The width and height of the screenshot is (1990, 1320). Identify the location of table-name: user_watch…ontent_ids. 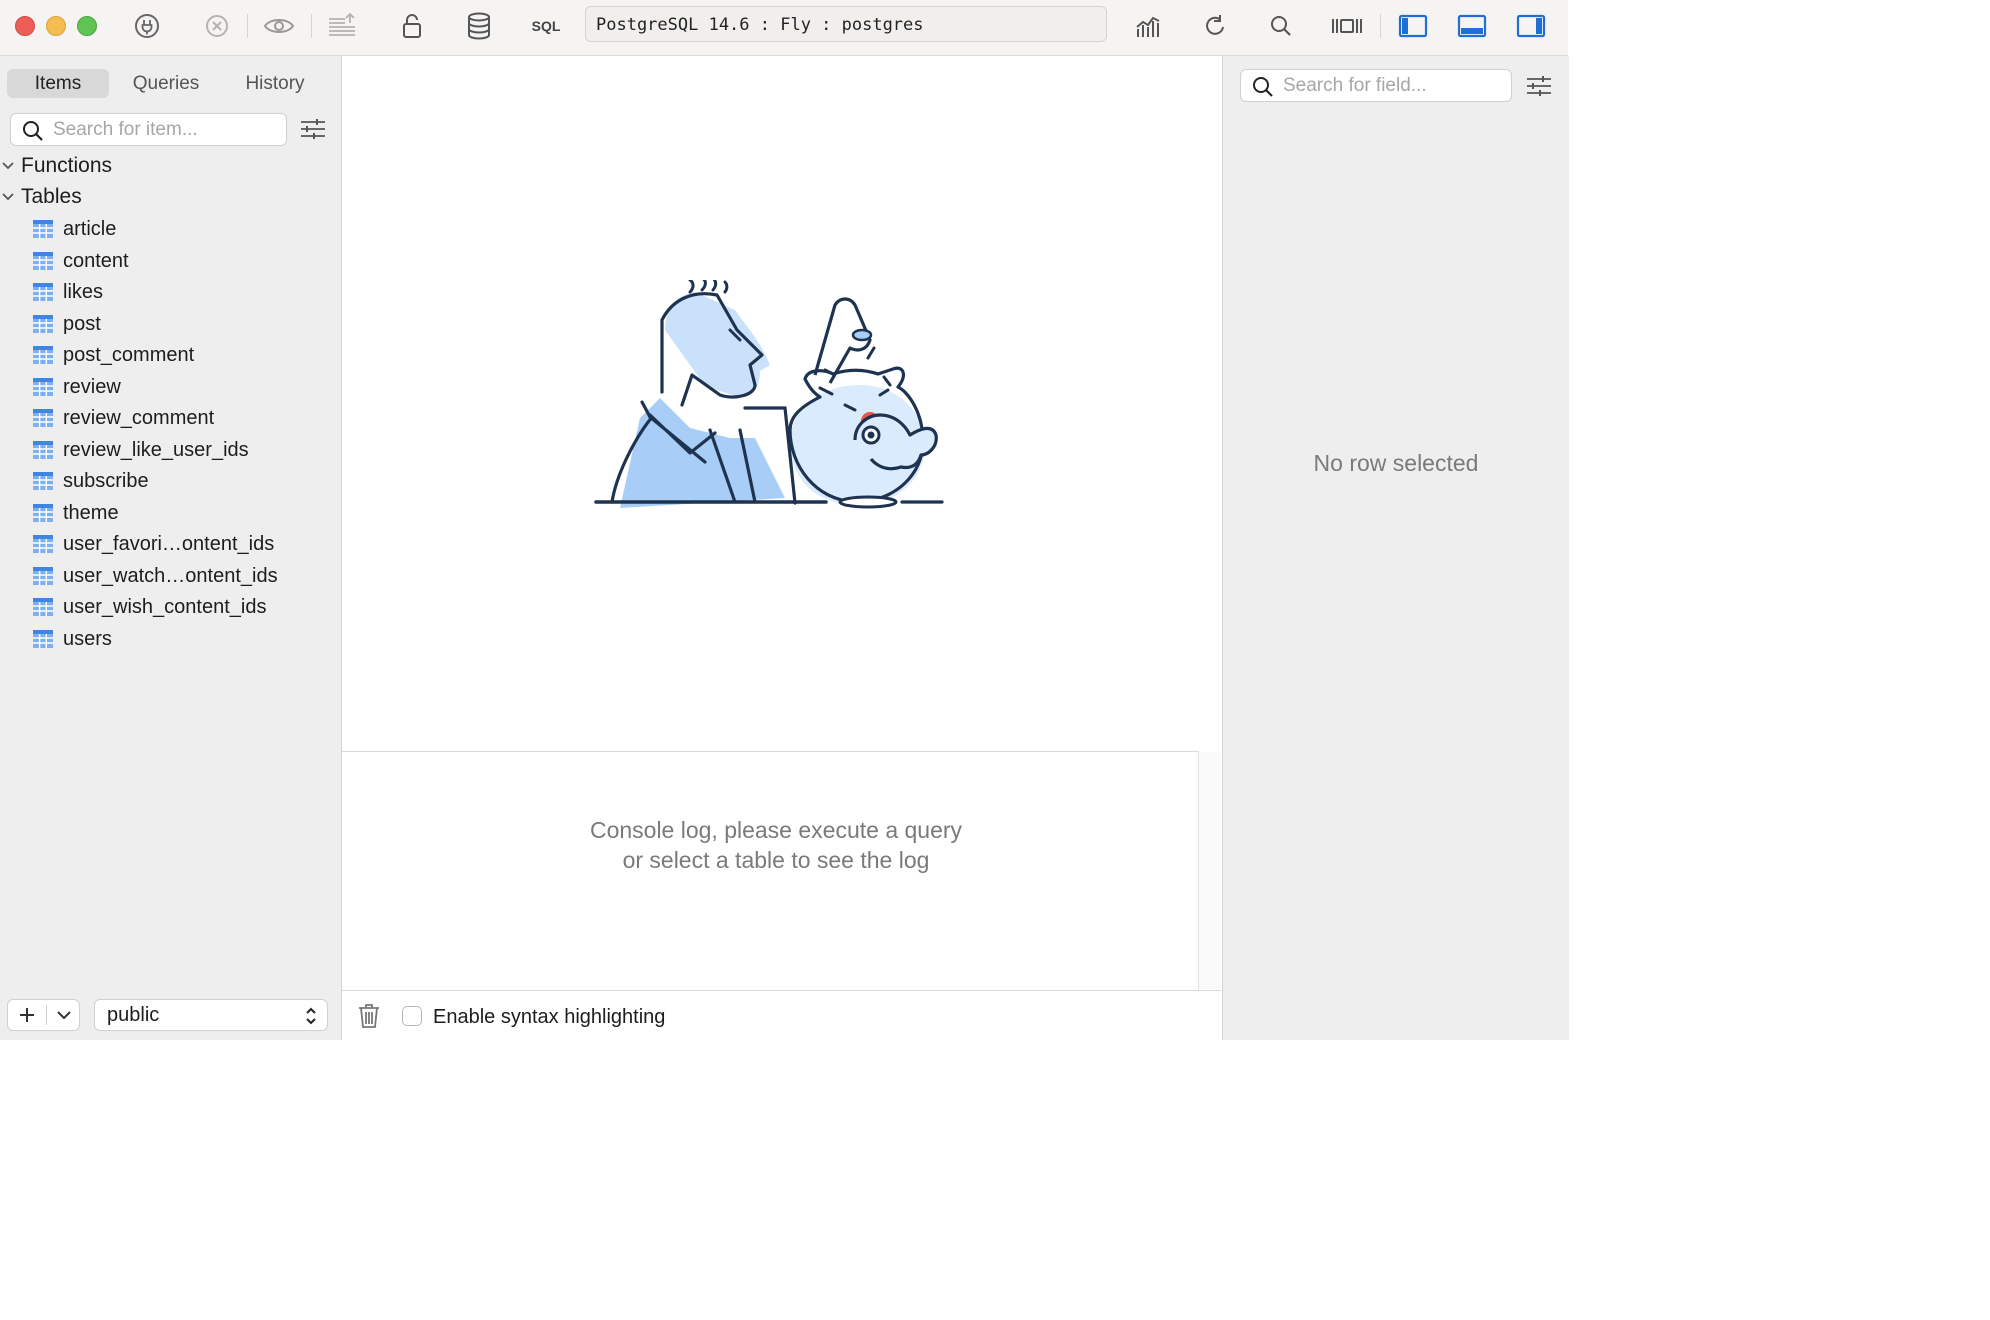
(170, 575).